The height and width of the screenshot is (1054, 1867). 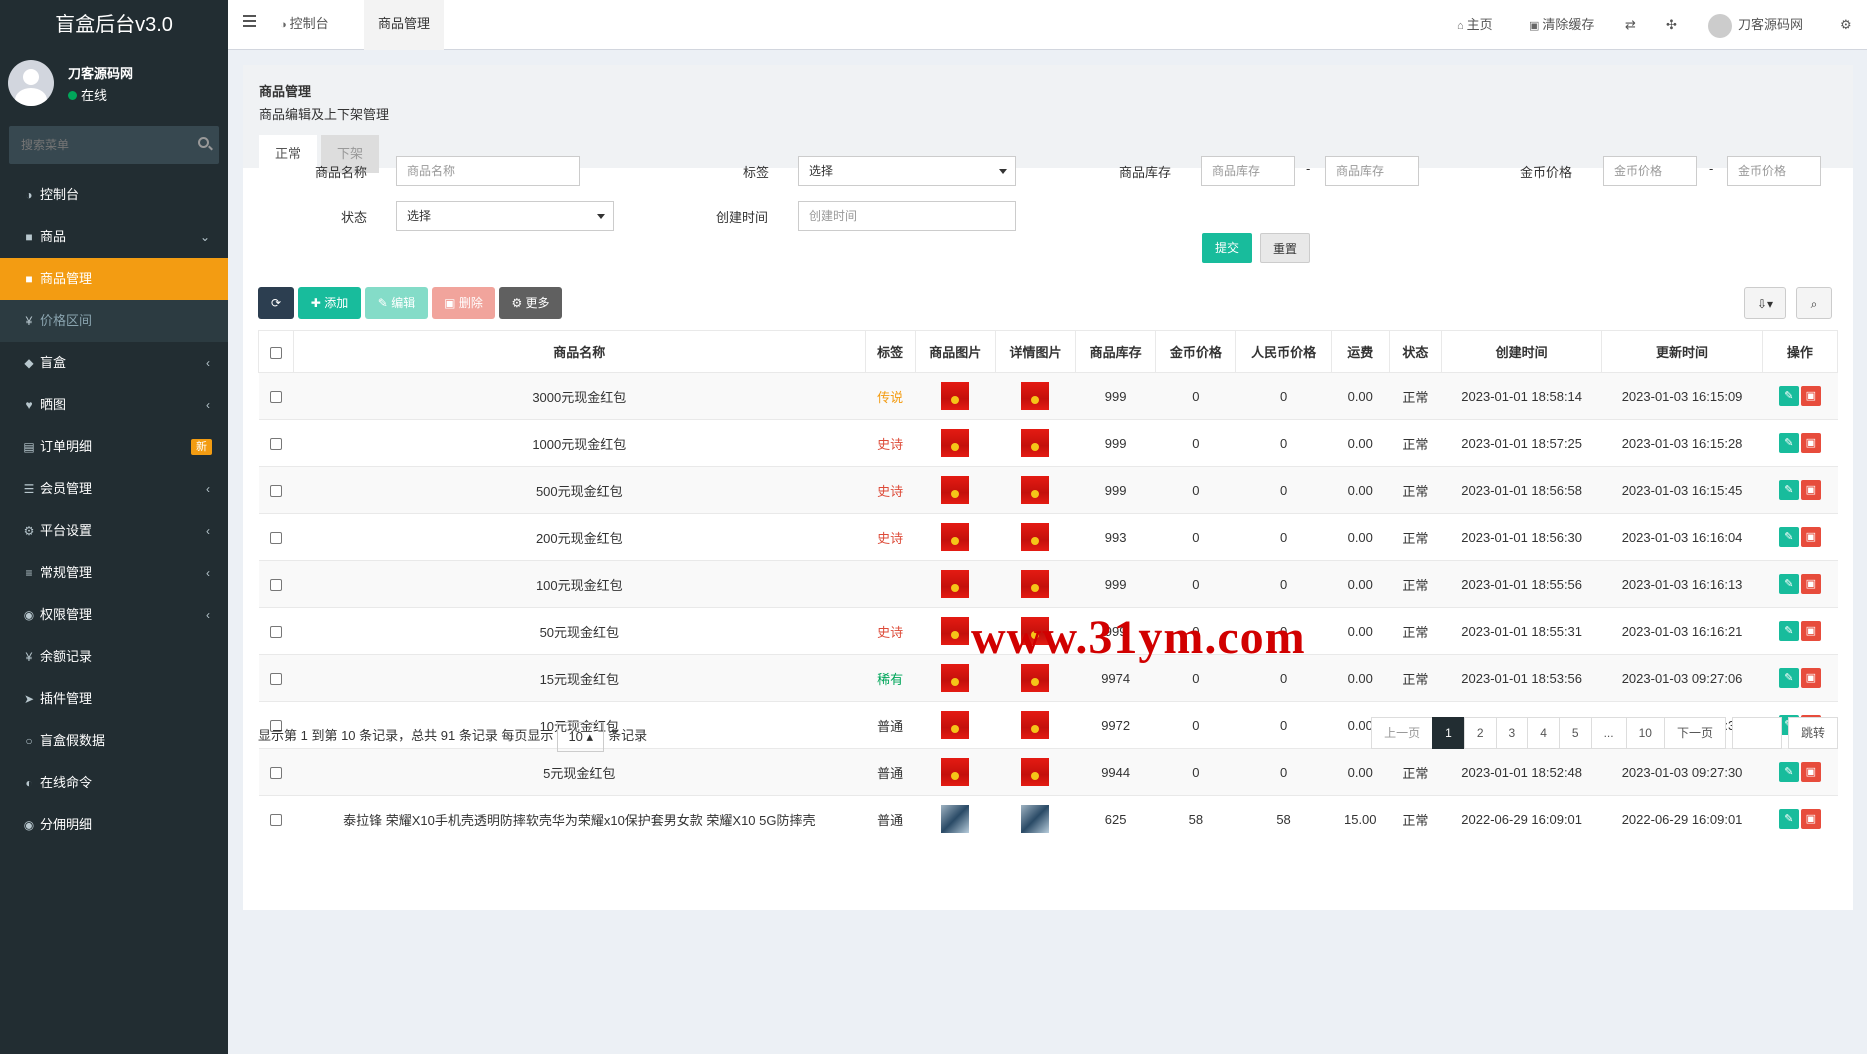 I want to click on sidebar-item: ¥ 余额记录, so click(x=114, y=657).